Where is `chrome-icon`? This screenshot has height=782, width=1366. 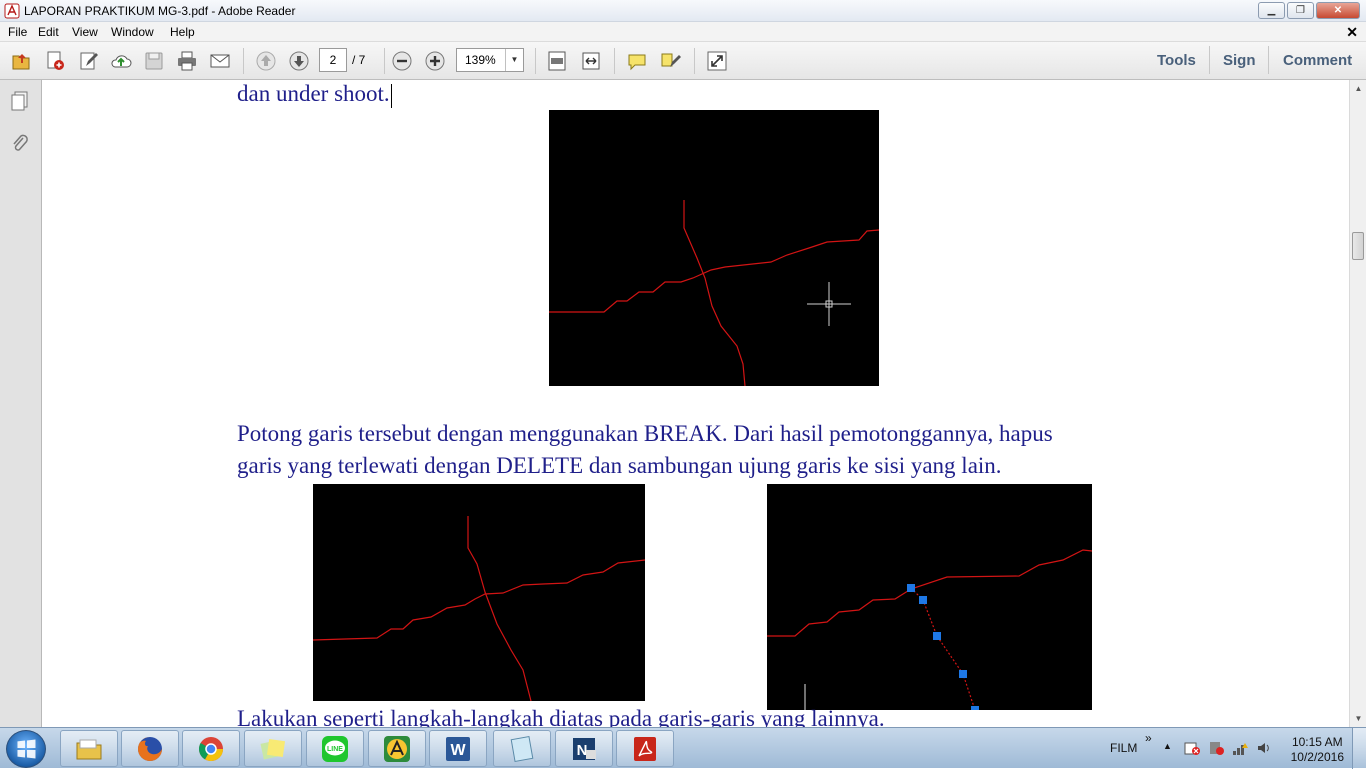
chrome-icon is located at coordinates (211, 748).